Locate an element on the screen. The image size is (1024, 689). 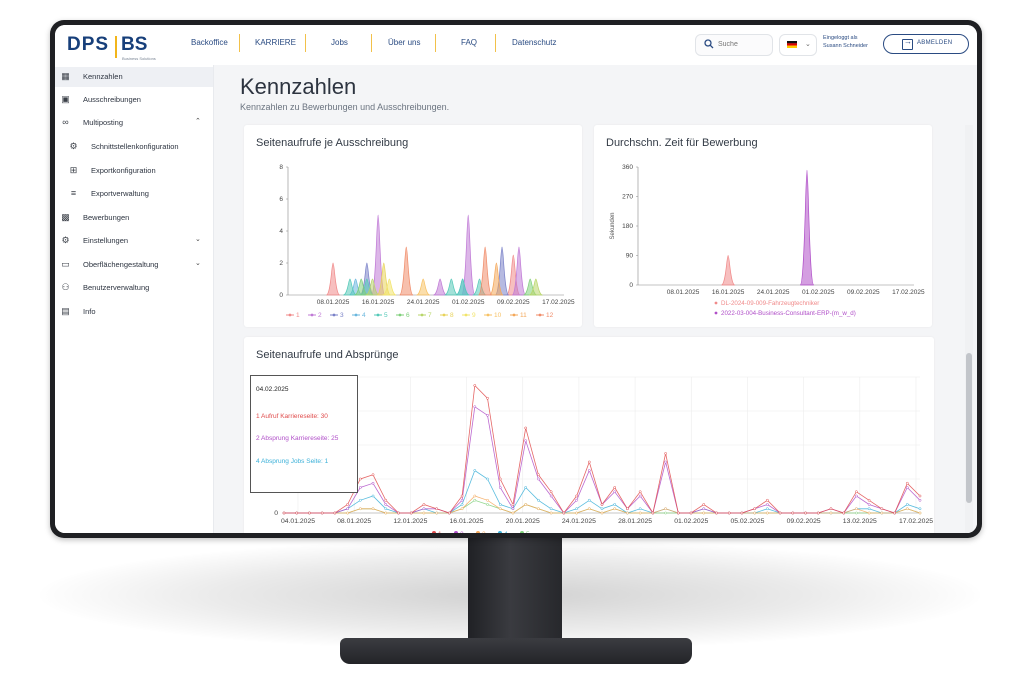
users-icon: ⚇ is located at coordinates (65, 287).